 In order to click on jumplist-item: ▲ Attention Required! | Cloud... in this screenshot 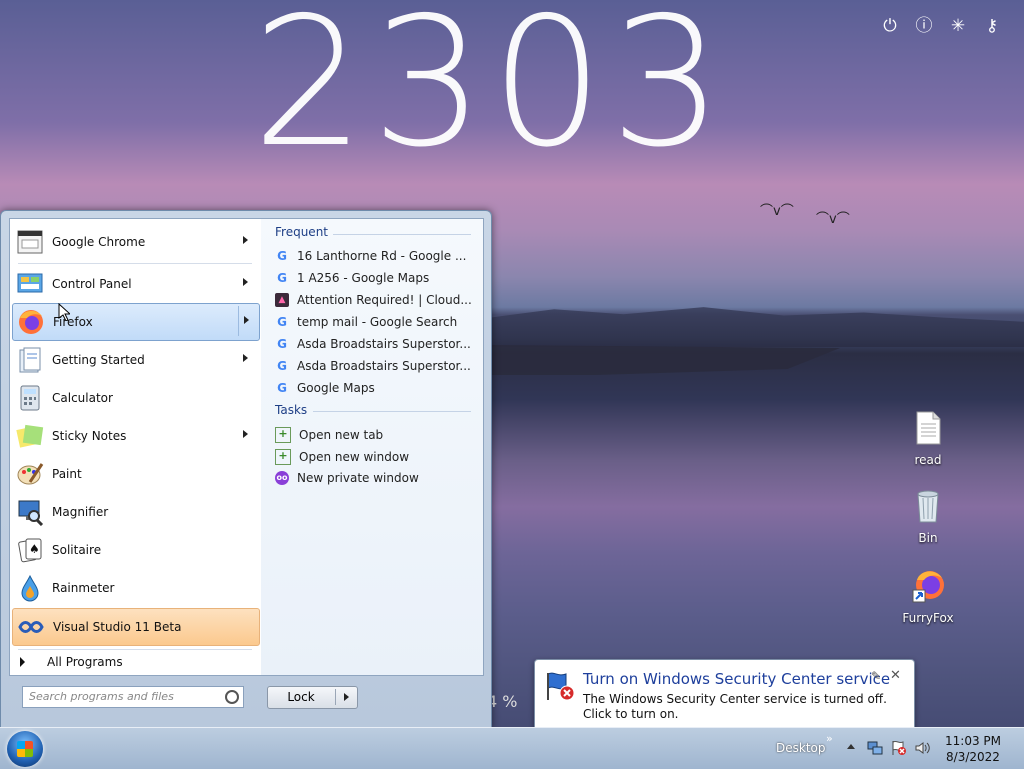, I will do `click(373, 300)`.